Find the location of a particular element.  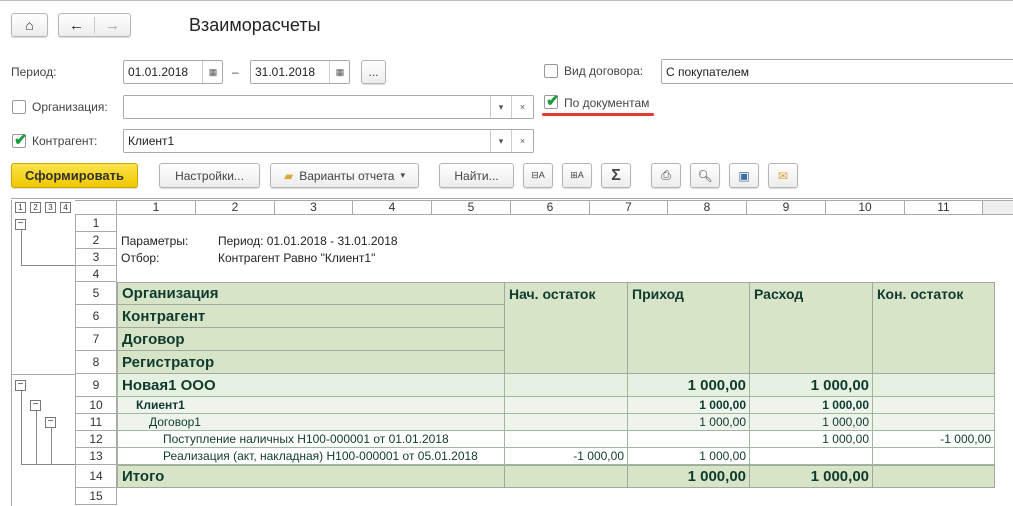

contract-type-input: С покупателем is located at coordinates (837, 71).